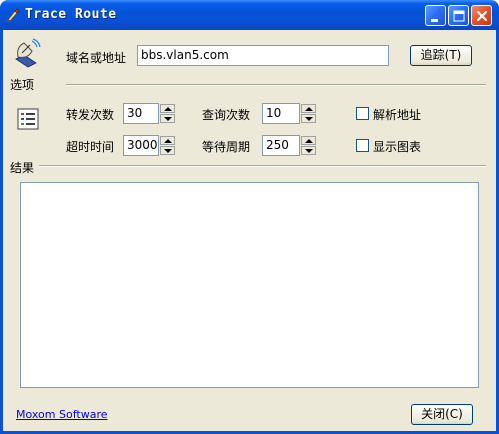 This screenshot has height=434, width=499. Describe the element at coordinates (226, 115) in the screenshot. I see `queries-label: 查询次数` at that location.